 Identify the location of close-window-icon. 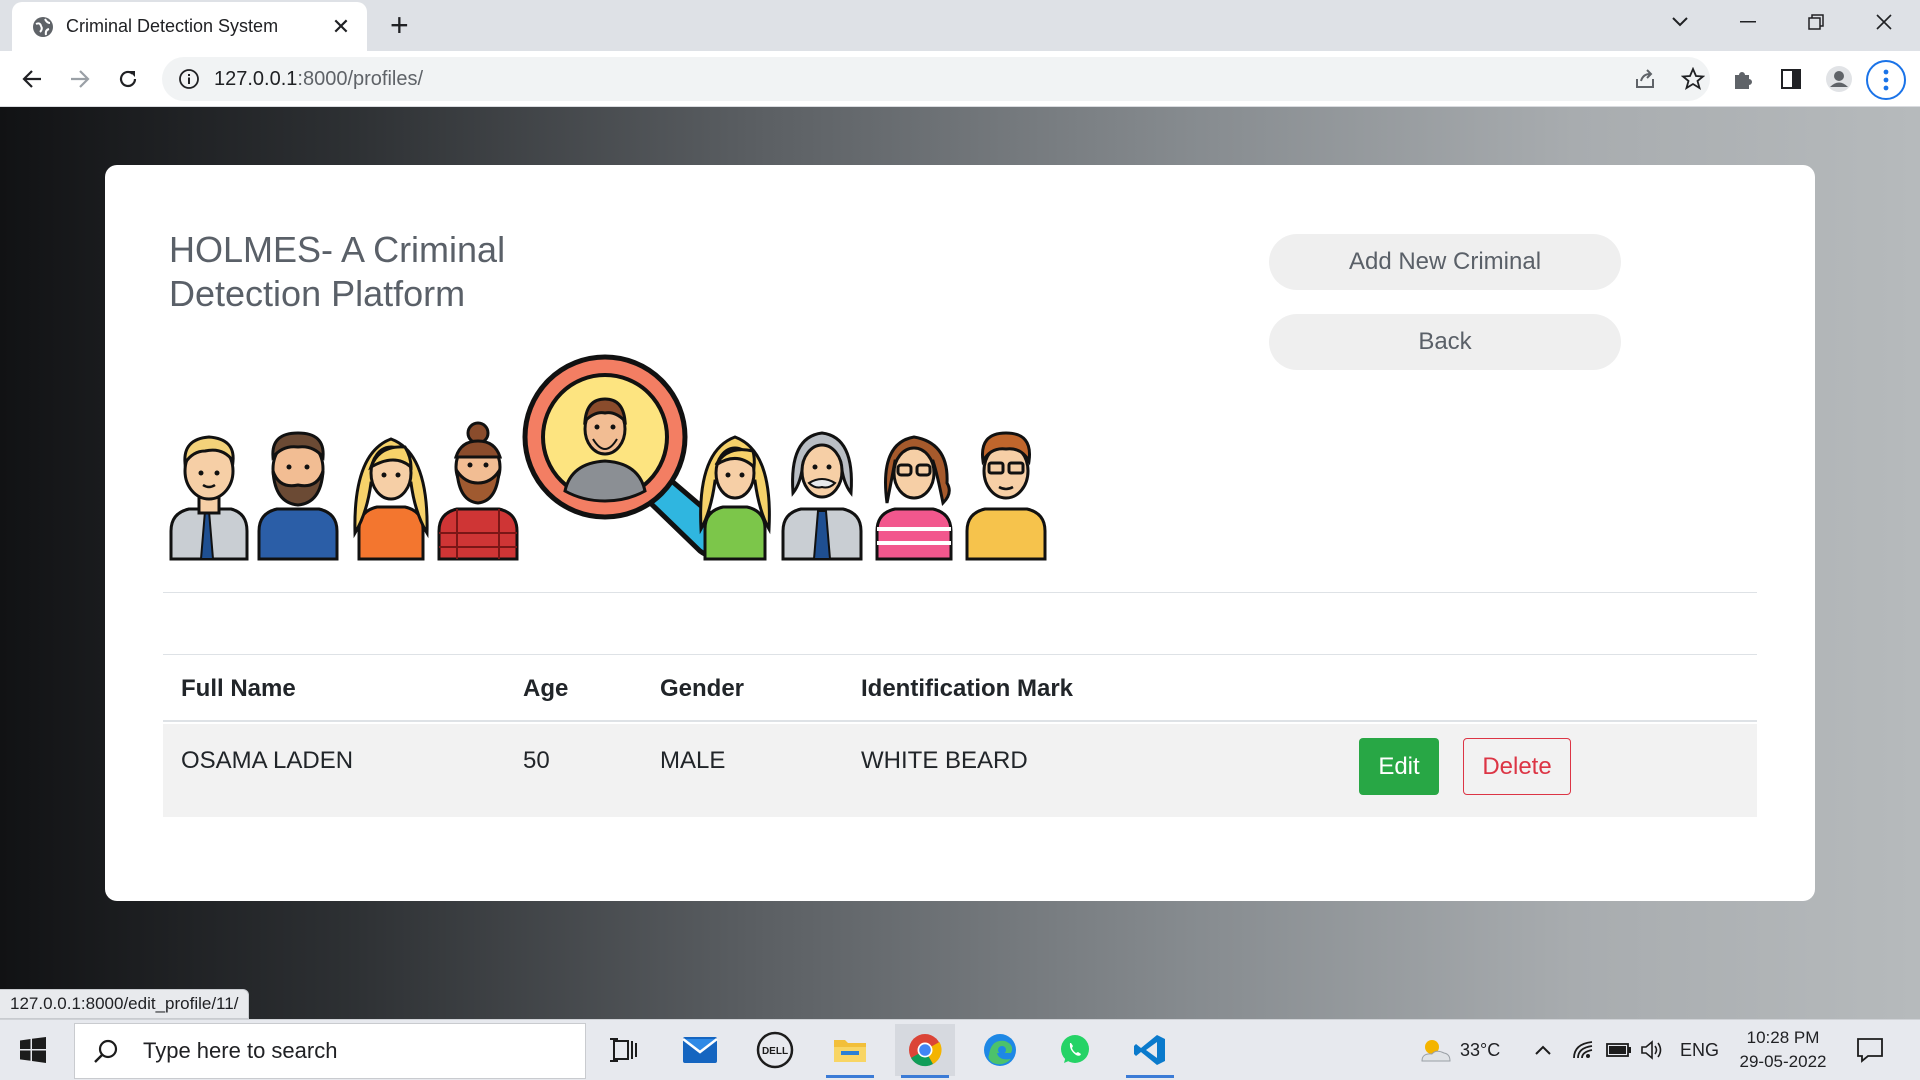
(1884, 22).